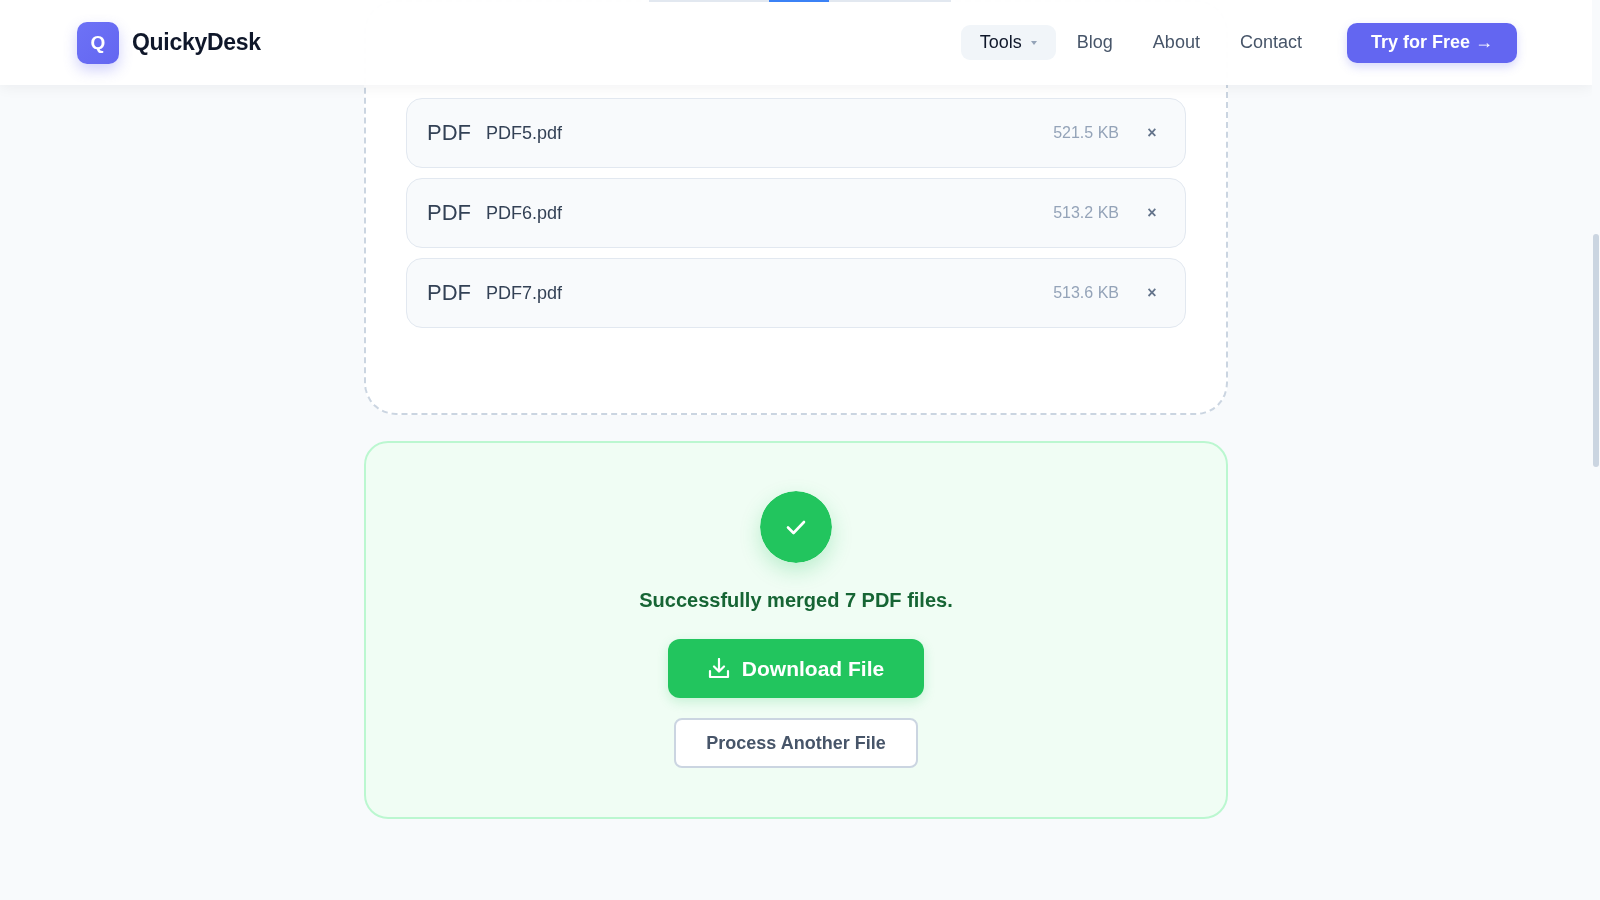 The width and height of the screenshot is (1600, 900). I want to click on nav-link: Contact, so click(1270, 42).